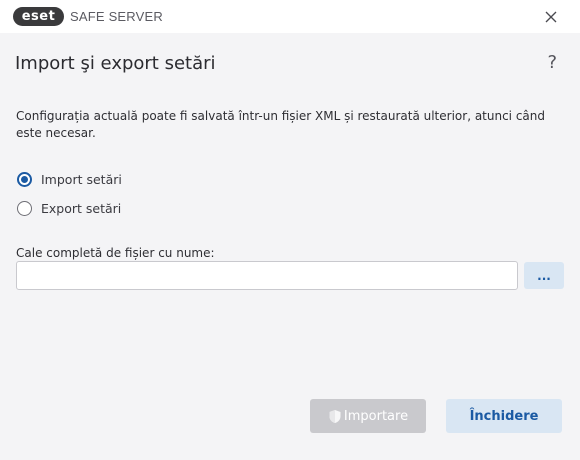  What do you see at coordinates (551, 16) in the screenshot?
I see `close-icon` at bounding box center [551, 16].